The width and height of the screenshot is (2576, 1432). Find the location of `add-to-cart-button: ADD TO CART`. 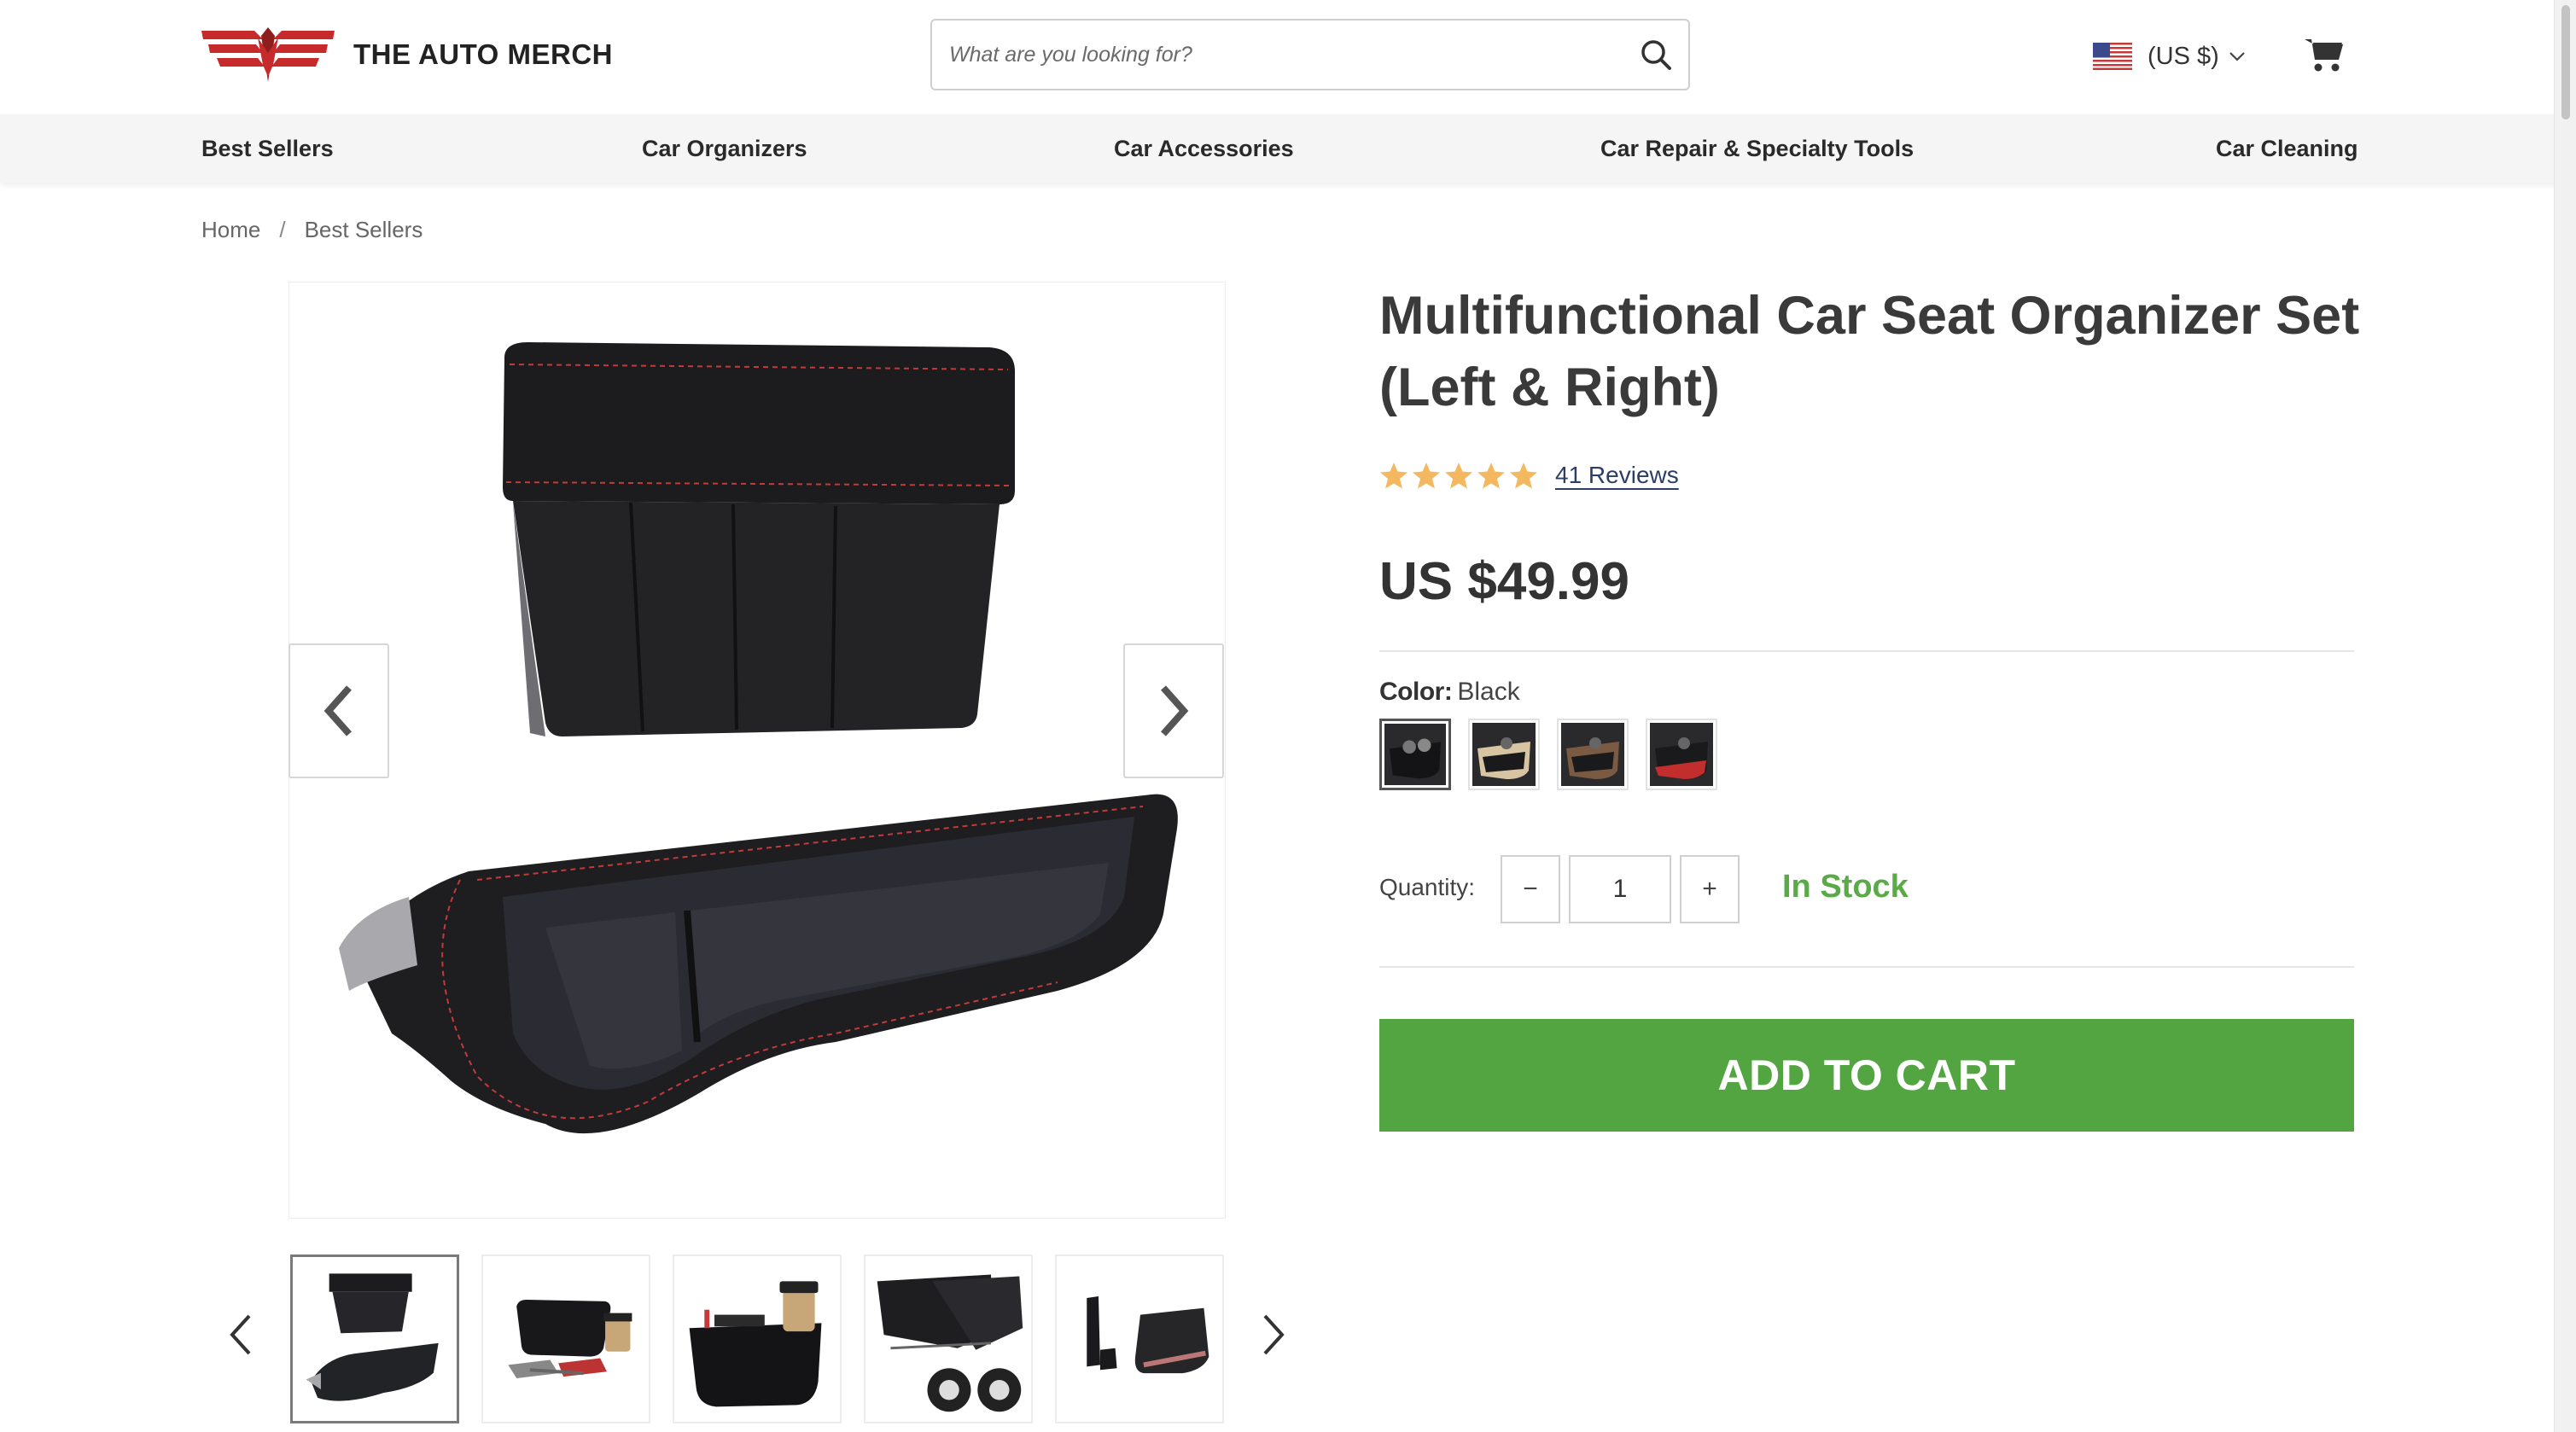

add-to-cart-button: ADD TO CART is located at coordinates (1866, 1075).